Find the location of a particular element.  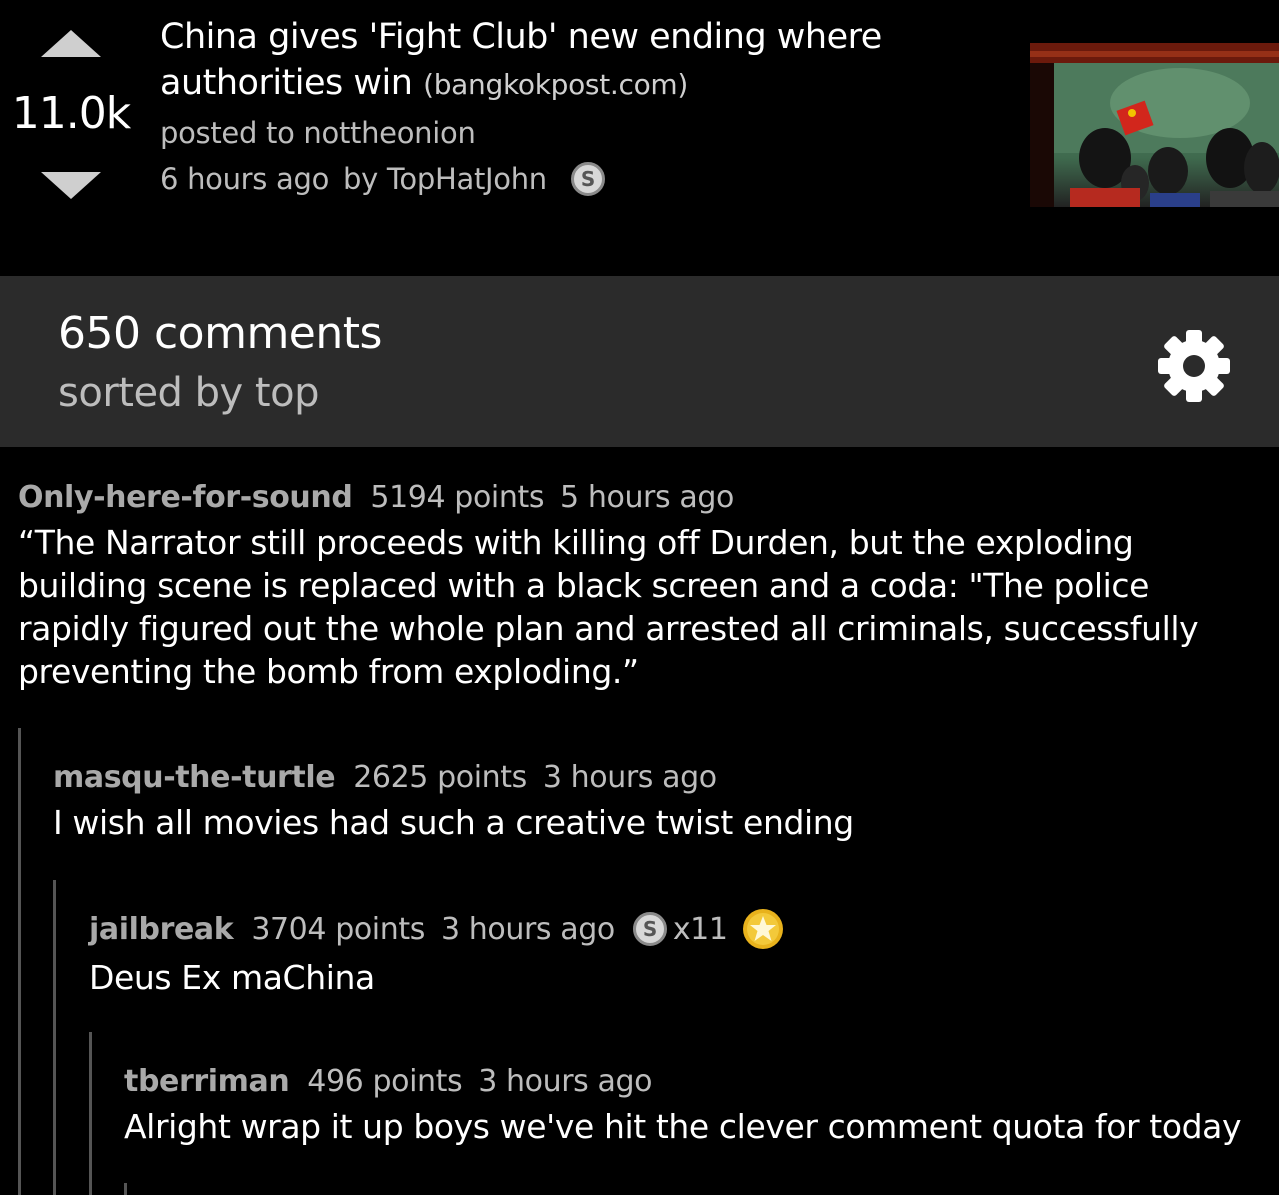

comment-author: masqu-the-turtle is located at coordinates (194, 777).